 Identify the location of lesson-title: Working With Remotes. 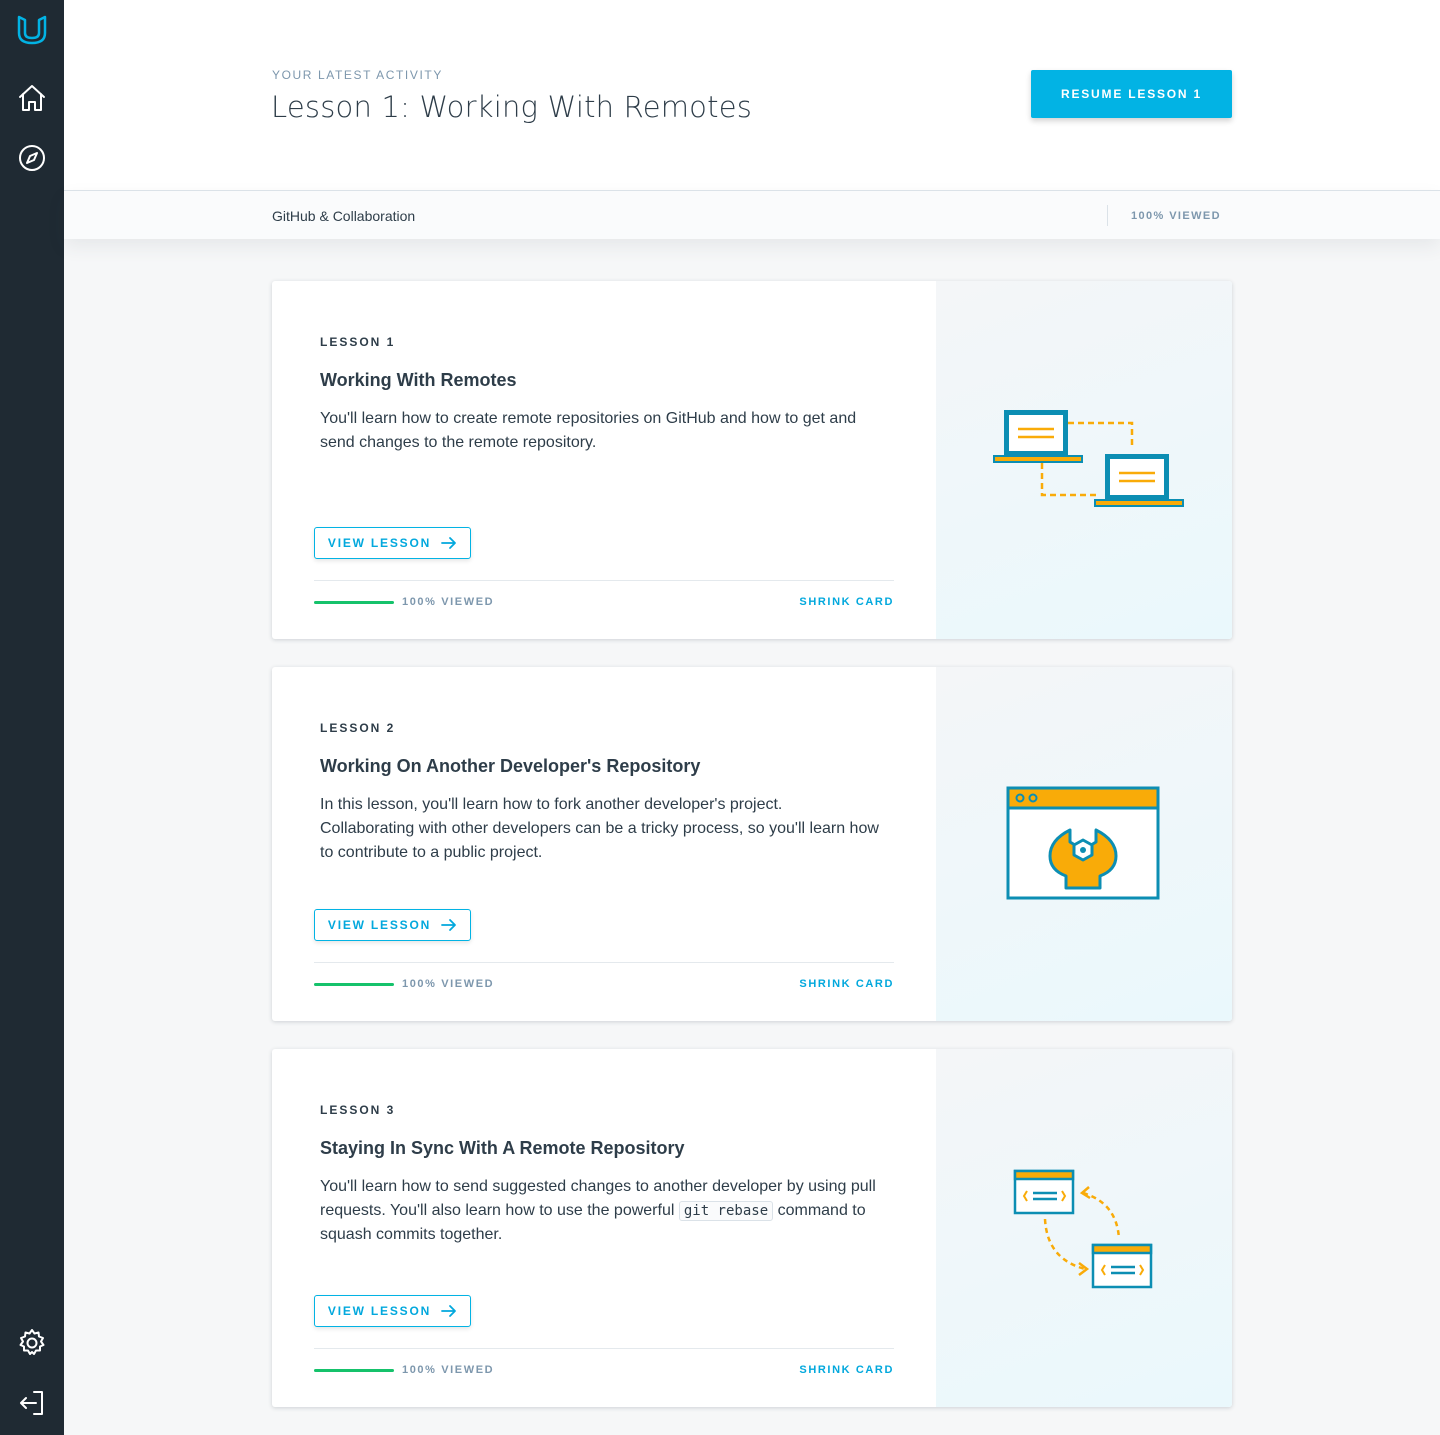
(418, 380).